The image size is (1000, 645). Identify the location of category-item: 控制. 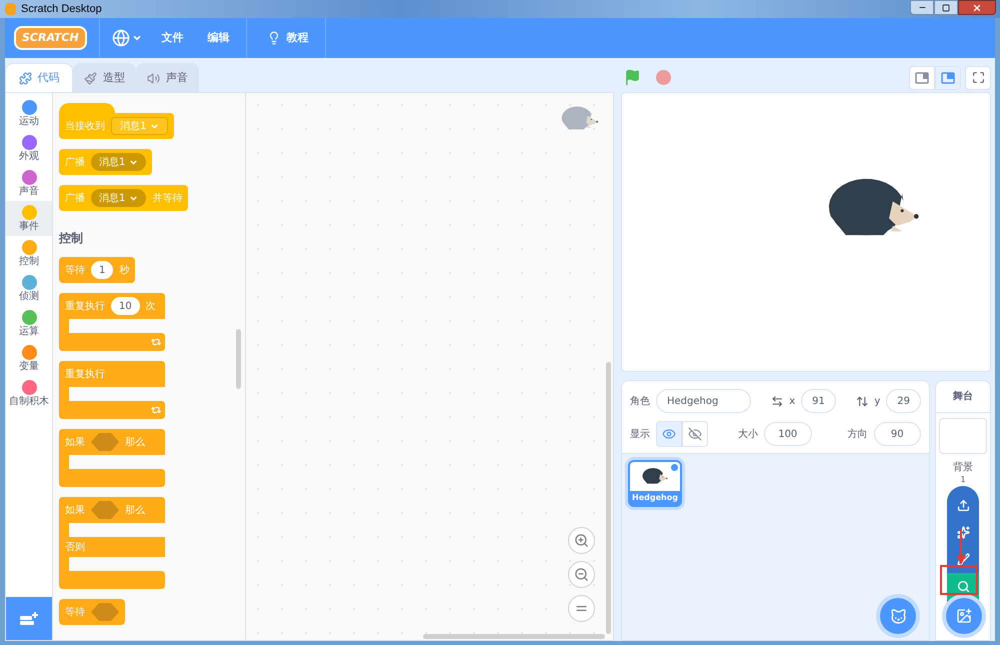
(29, 253).